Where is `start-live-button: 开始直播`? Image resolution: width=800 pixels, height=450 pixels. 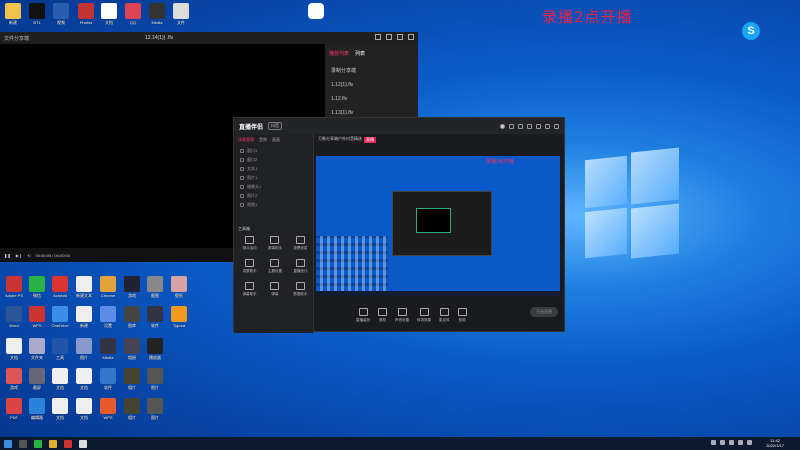
start-live-button: 开始直播 is located at coordinates (544, 312).